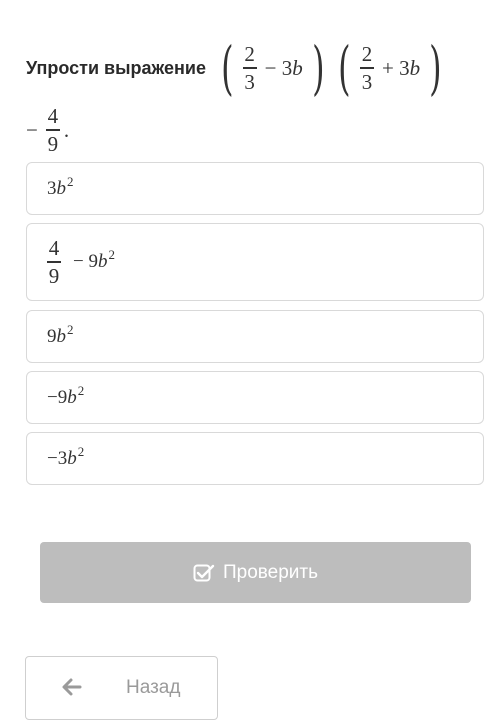  I want to click on back-button: Назад, so click(121, 688).